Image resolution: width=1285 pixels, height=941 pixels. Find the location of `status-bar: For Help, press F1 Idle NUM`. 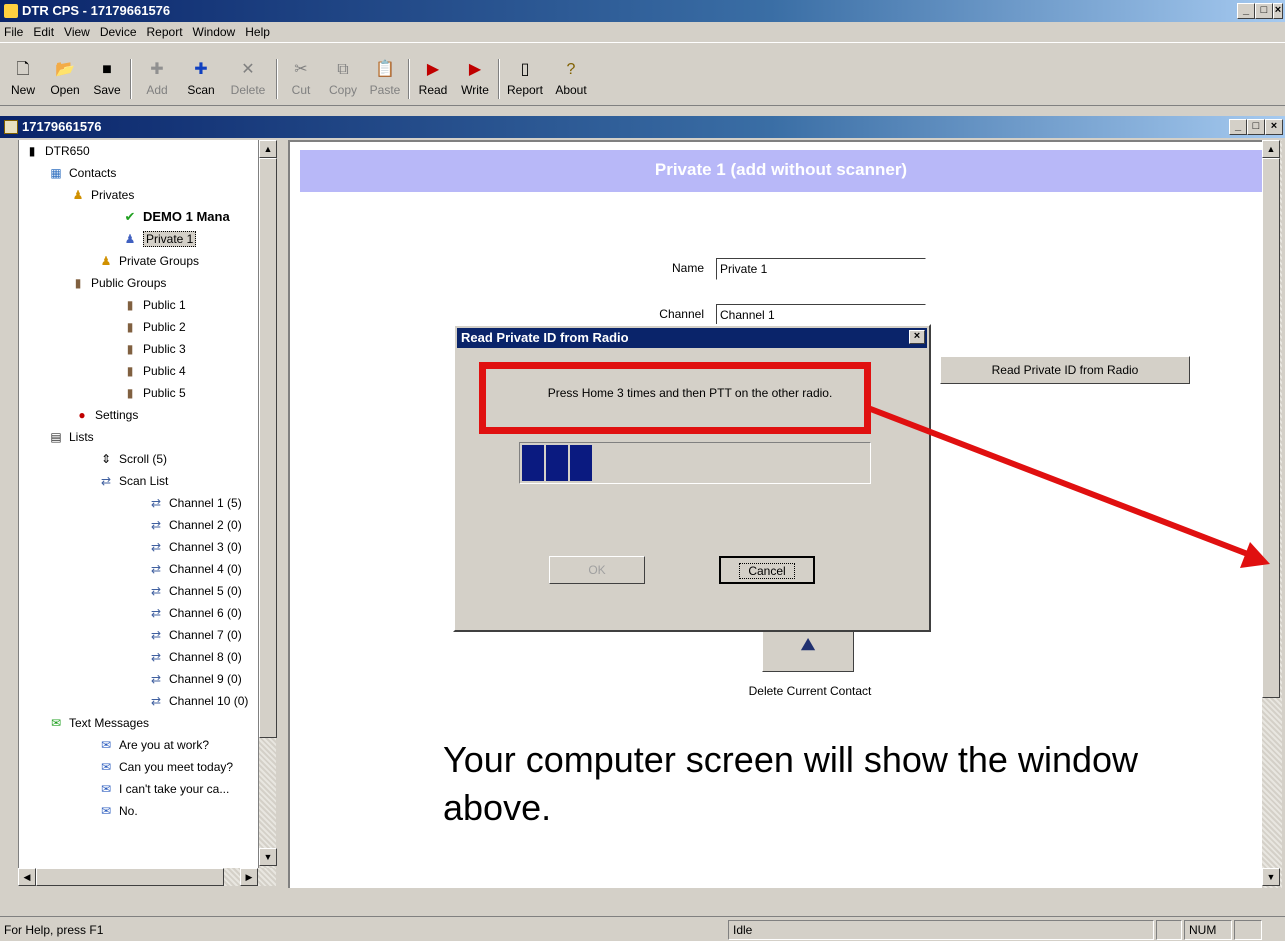

status-bar: For Help, press F1 Idle NUM is located at coordinates (642, 928).